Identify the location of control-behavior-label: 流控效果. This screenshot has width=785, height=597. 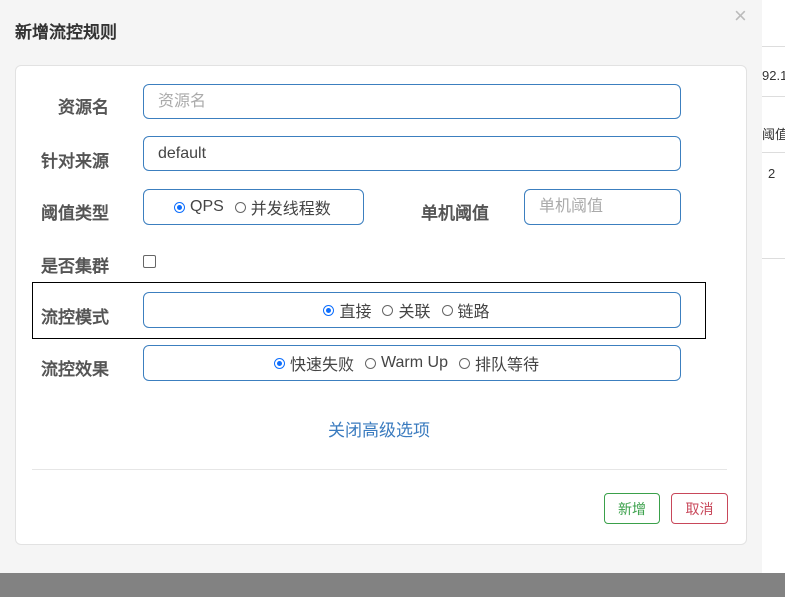
(75, 369).